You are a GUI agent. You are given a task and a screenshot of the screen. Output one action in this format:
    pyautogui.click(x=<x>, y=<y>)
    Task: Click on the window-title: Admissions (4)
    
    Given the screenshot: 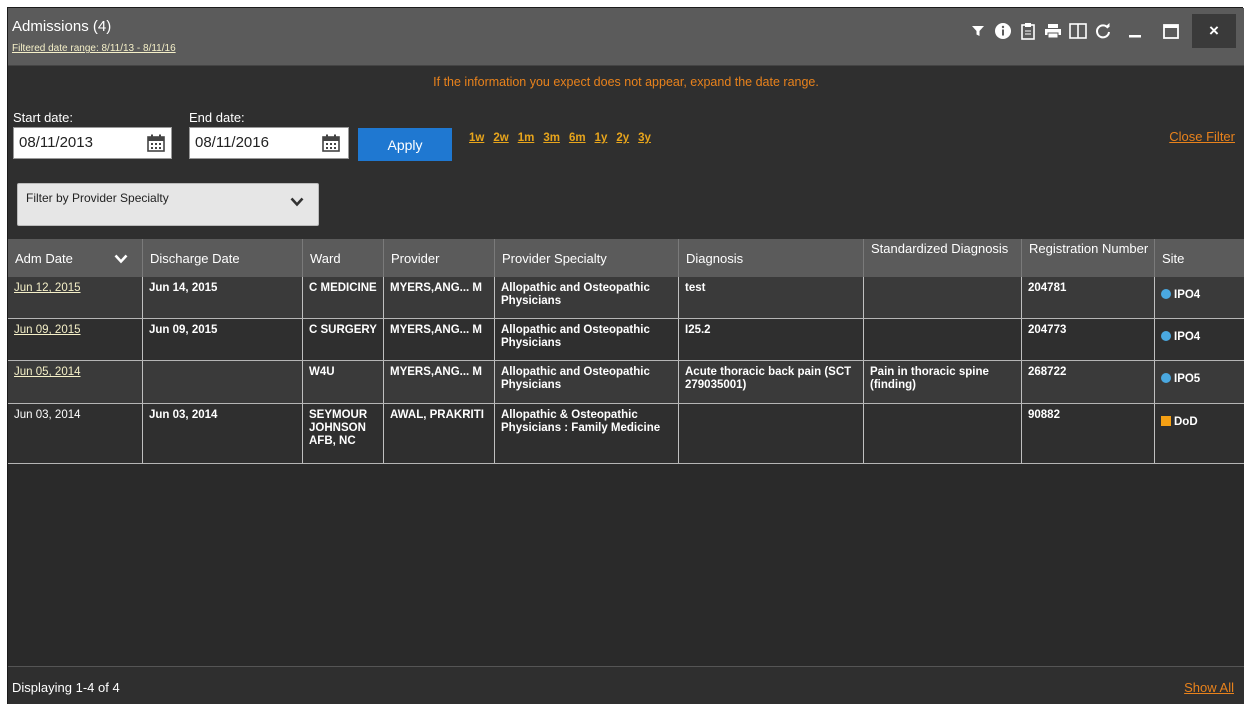 What is the action you would take?
    pyautogui.click(x=62, y=26)
    